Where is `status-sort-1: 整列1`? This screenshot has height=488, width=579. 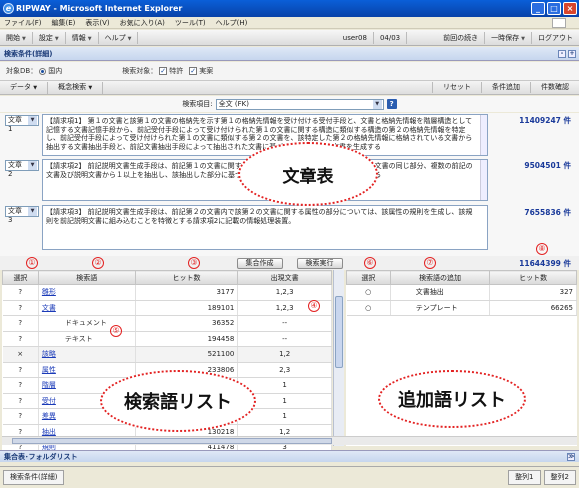 status-sort-1: 整列1 is located at coordinates (524, 477).